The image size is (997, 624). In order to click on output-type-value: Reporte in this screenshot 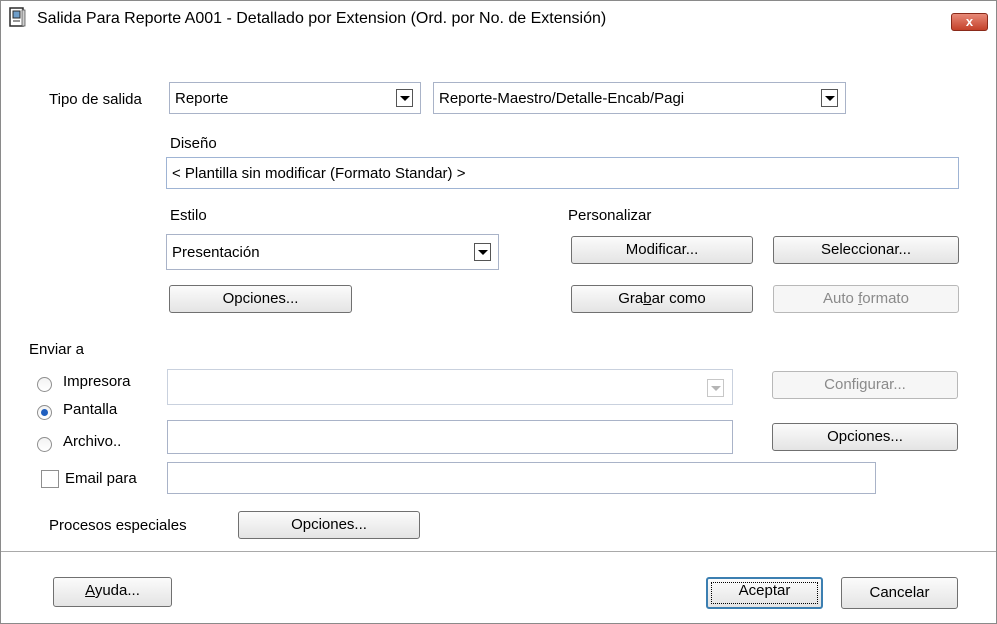, I will do `click(202, 98)`.